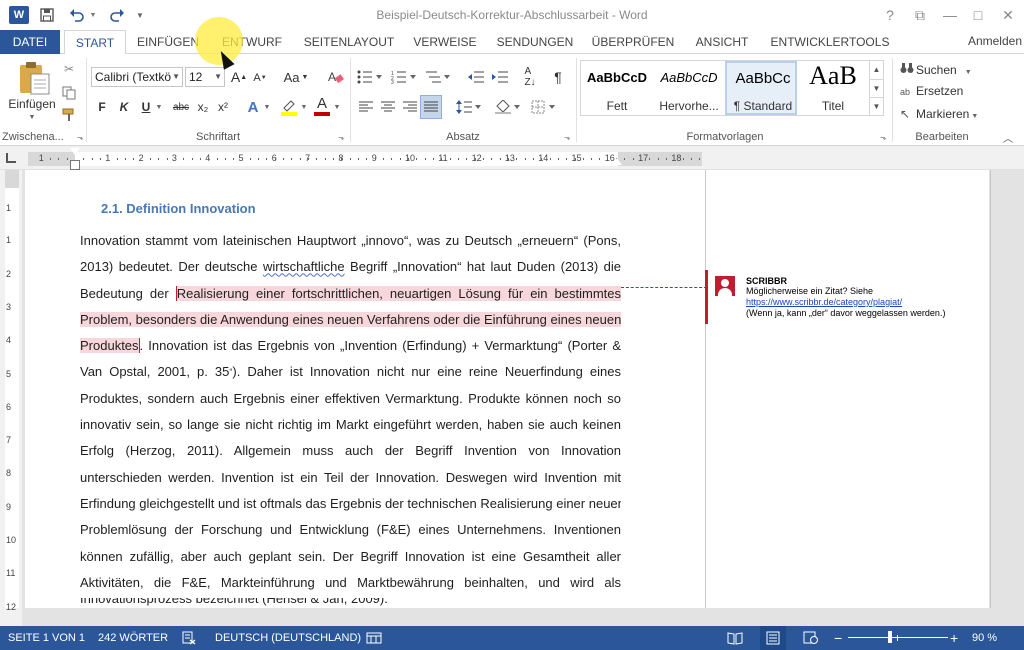 The image size is (1024, 650). Describe the element at coordinates (304, 266) in the screenshot. I see `spelling-flag: wirtschaftliche` at that location.